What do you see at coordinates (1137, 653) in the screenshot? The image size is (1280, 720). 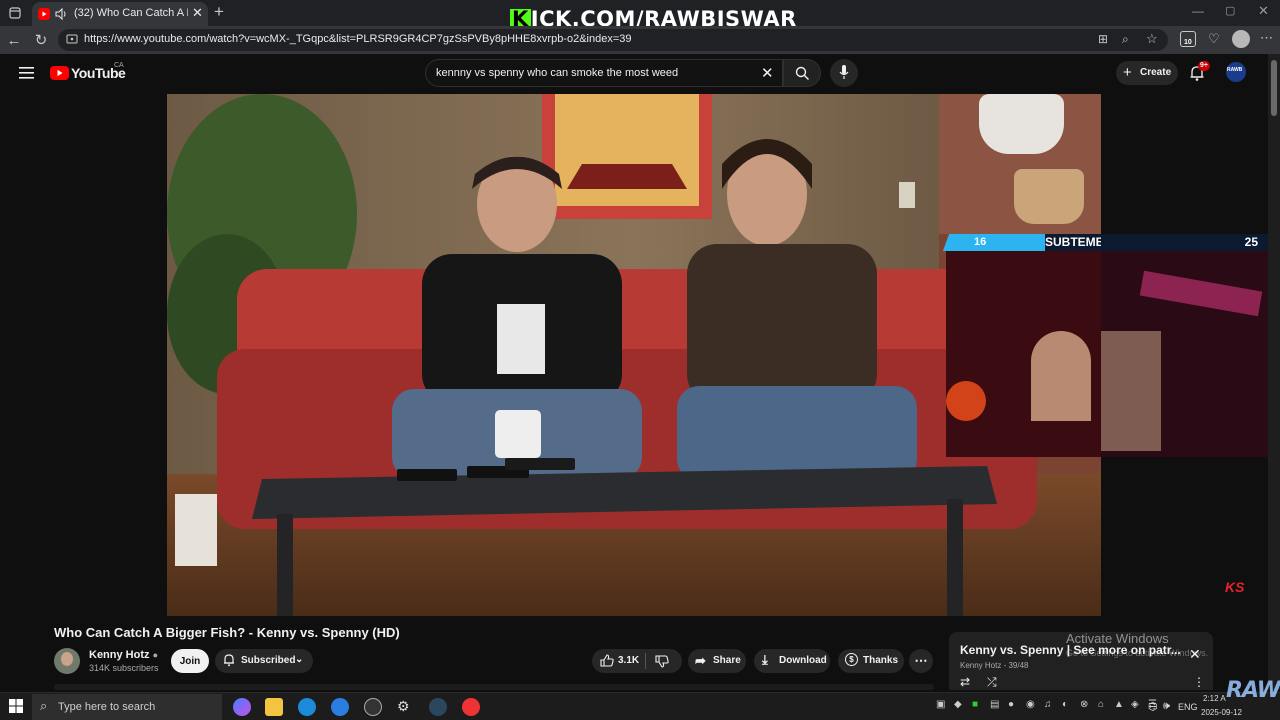 I see `activate-windows-subtitle: Go to Settings to activate Windows.` at bounding box center [1137, 653].